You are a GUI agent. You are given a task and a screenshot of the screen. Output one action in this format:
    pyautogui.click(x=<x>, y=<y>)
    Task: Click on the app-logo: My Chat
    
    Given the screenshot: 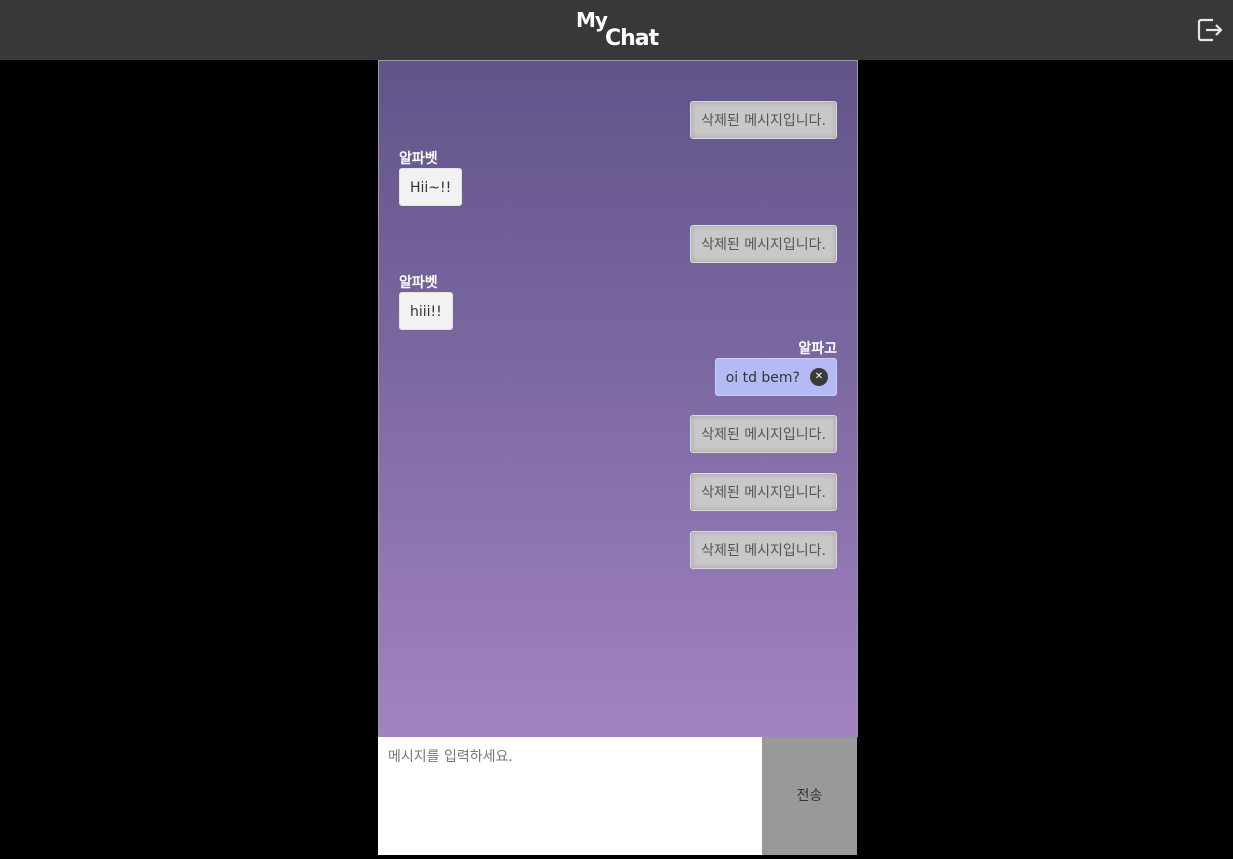 What is the action you would take?
    pyautogui.click(x=619, y=31)
    